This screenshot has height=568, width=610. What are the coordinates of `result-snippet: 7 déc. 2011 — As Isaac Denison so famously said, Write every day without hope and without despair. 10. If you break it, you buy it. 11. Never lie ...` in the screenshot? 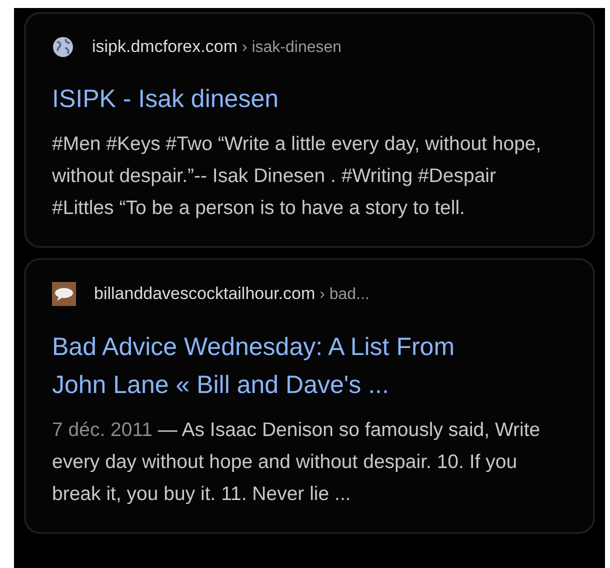 It's located at (297, 462).